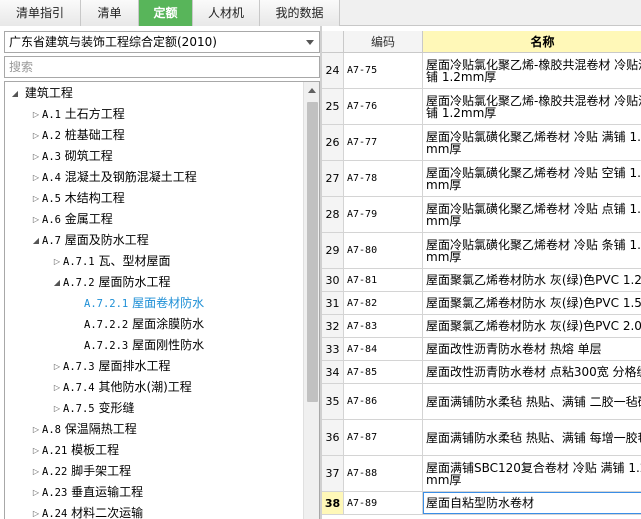 The image size is (641, 519). Describe the element at coordinates (333, 280) in the screenshot. I see `row-number: 30` at that location.